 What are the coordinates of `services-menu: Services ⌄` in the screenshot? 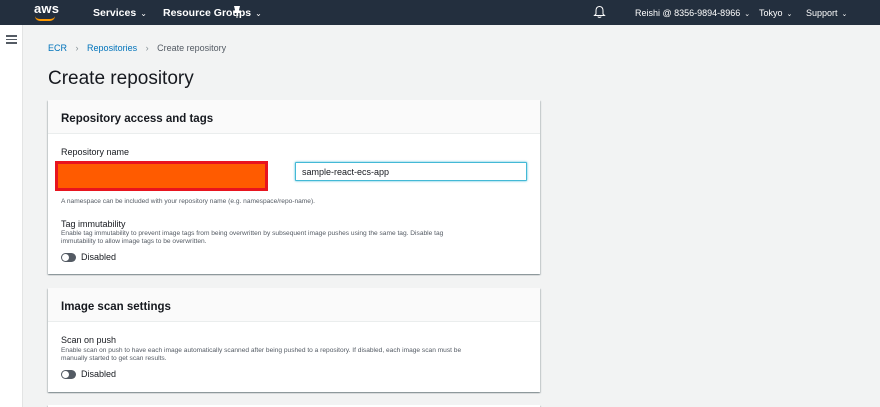 It's located at (120, 13).